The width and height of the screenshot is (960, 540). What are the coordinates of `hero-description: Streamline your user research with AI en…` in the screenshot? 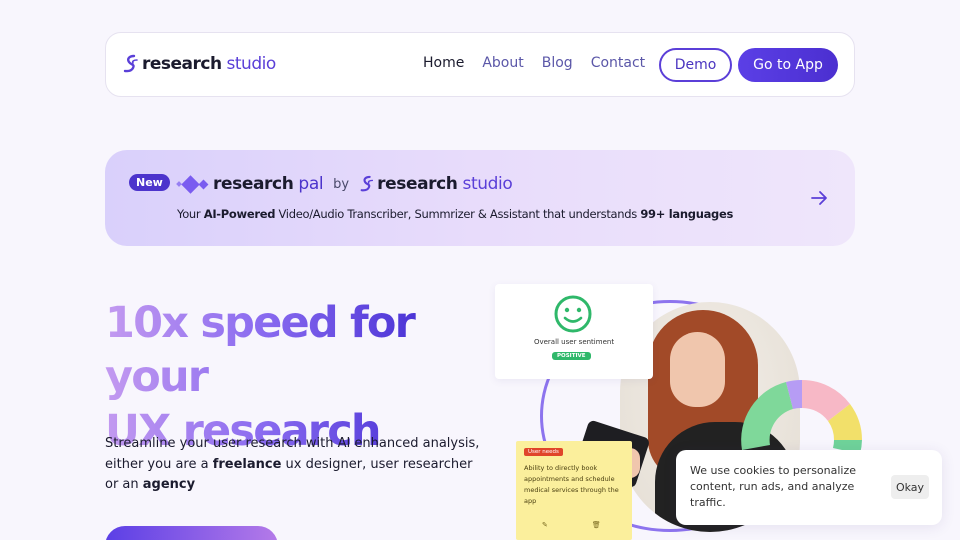 It's located at (292, 464).